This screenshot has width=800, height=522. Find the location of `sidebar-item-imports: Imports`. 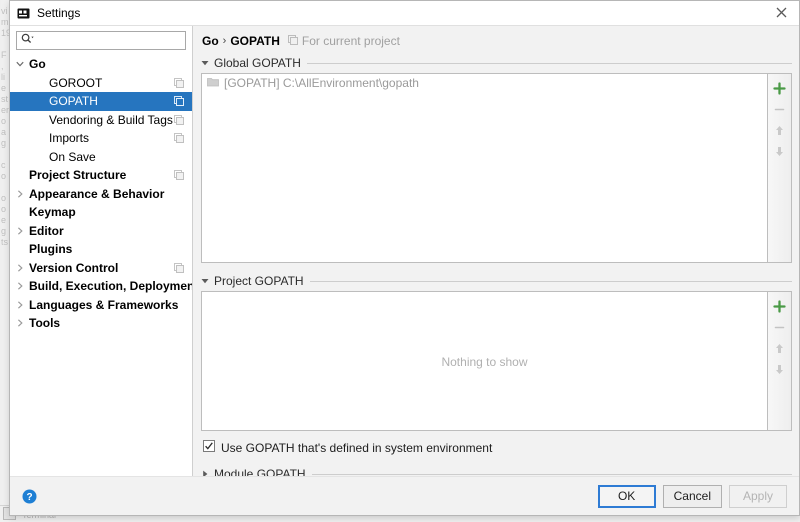

sidebar-item-imports: Imports is located at coordinates (101, 138).